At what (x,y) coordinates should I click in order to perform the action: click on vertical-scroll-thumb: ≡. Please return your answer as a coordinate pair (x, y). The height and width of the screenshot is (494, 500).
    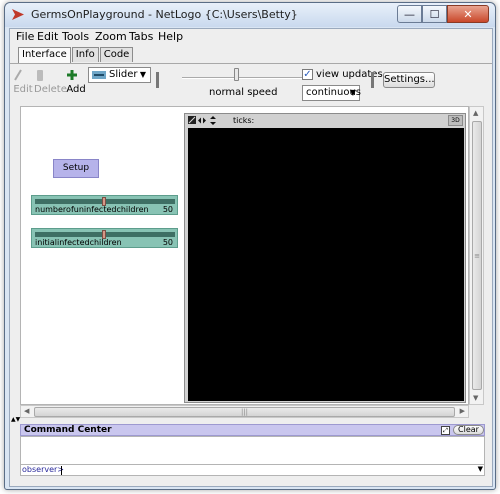
    Looking at the image, I should click on (477, 255).